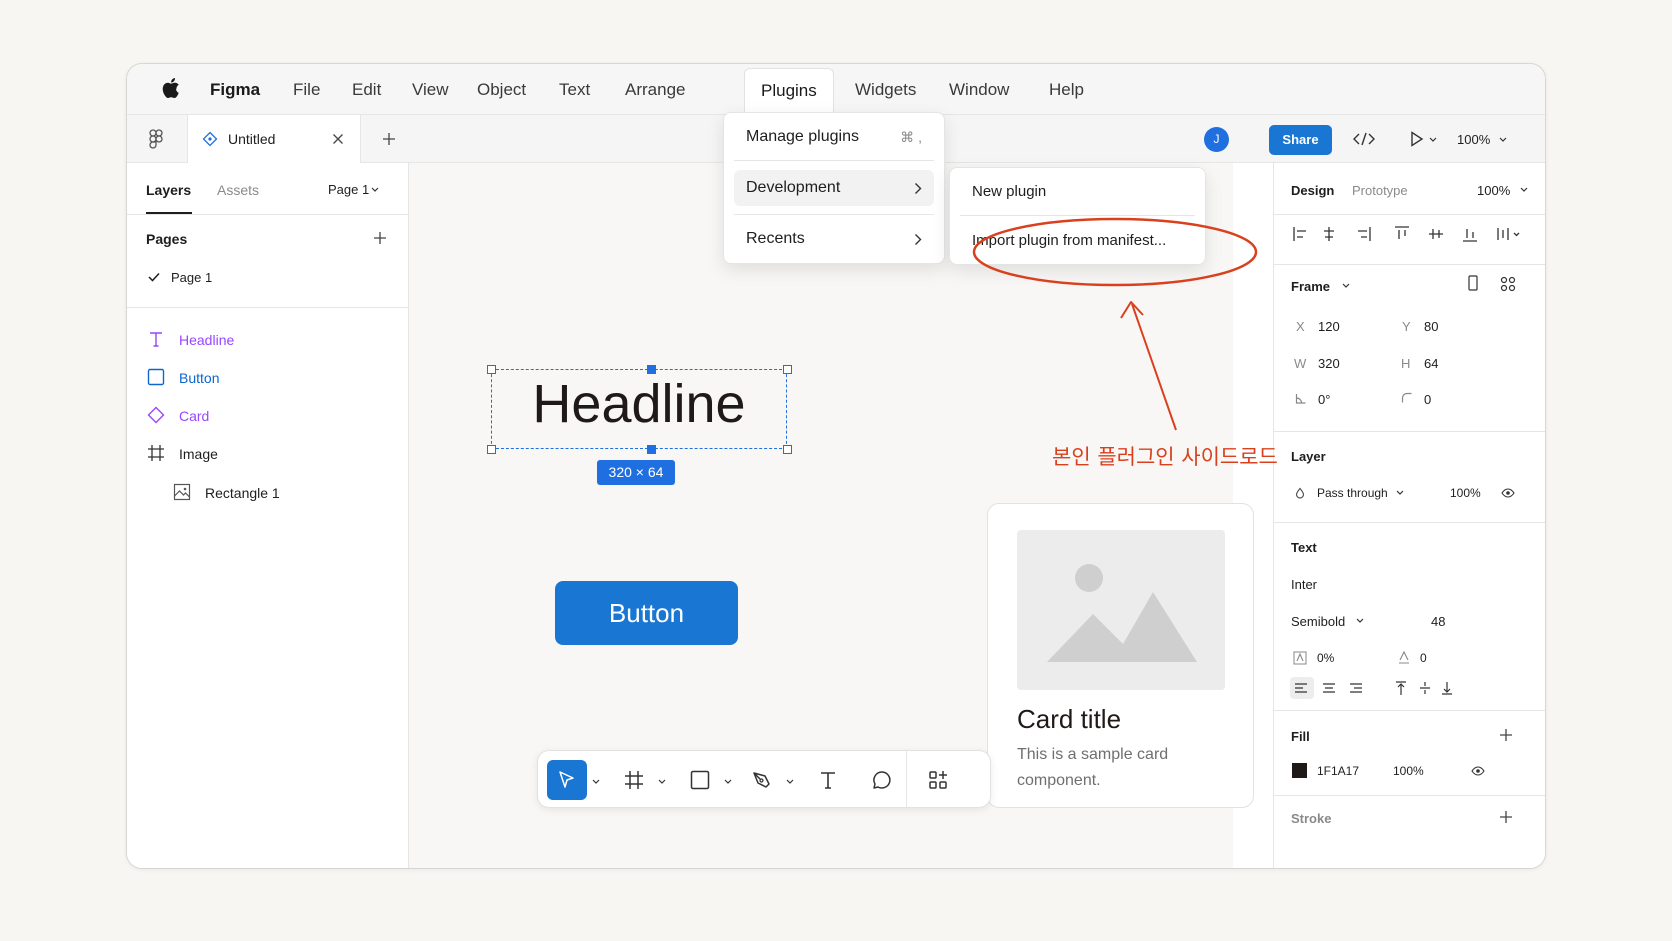 The width and height of the screenshot is (1672, 941). What do you see at coordinates (1115, 324) in the screenshot?
I see `annotation-overlay` at bounding box center [1115, 324].